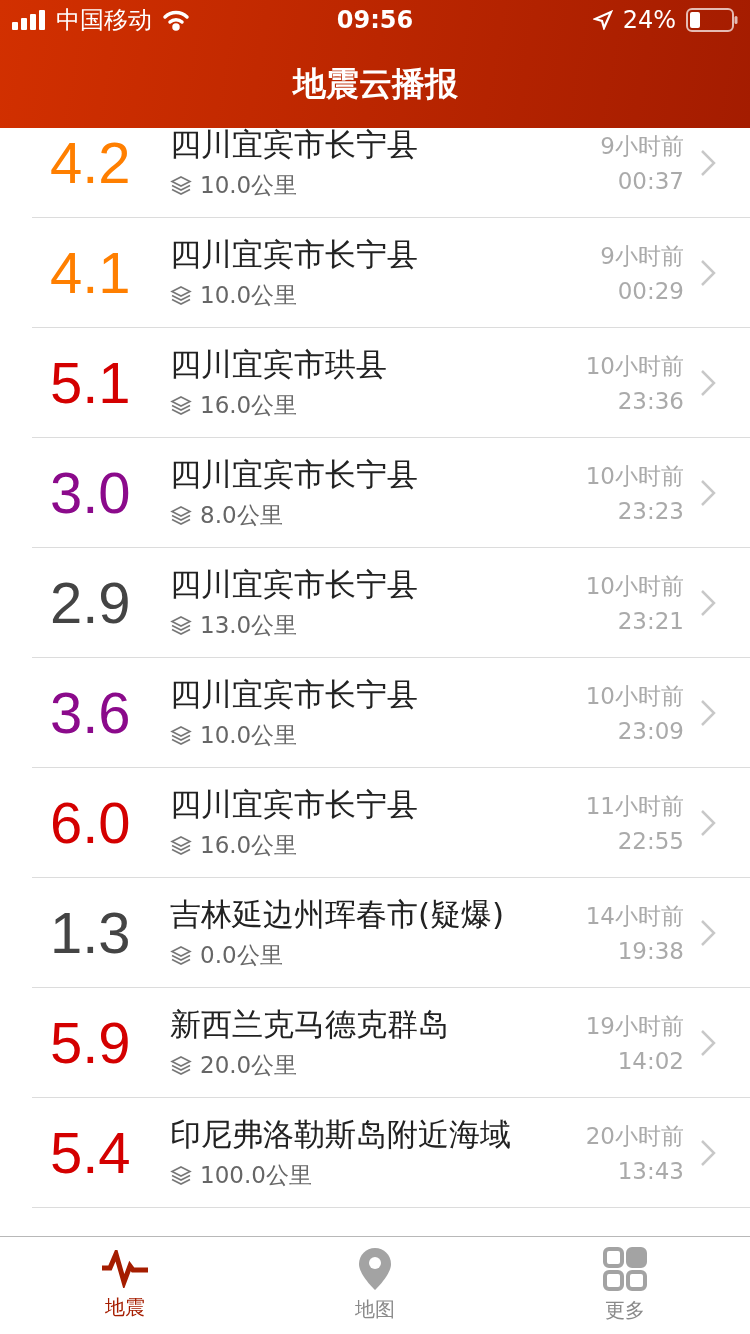  What do you see at coordinates (29, 20) in the screenshot?
I see `signal-icon` at bounding box center [29, 20].